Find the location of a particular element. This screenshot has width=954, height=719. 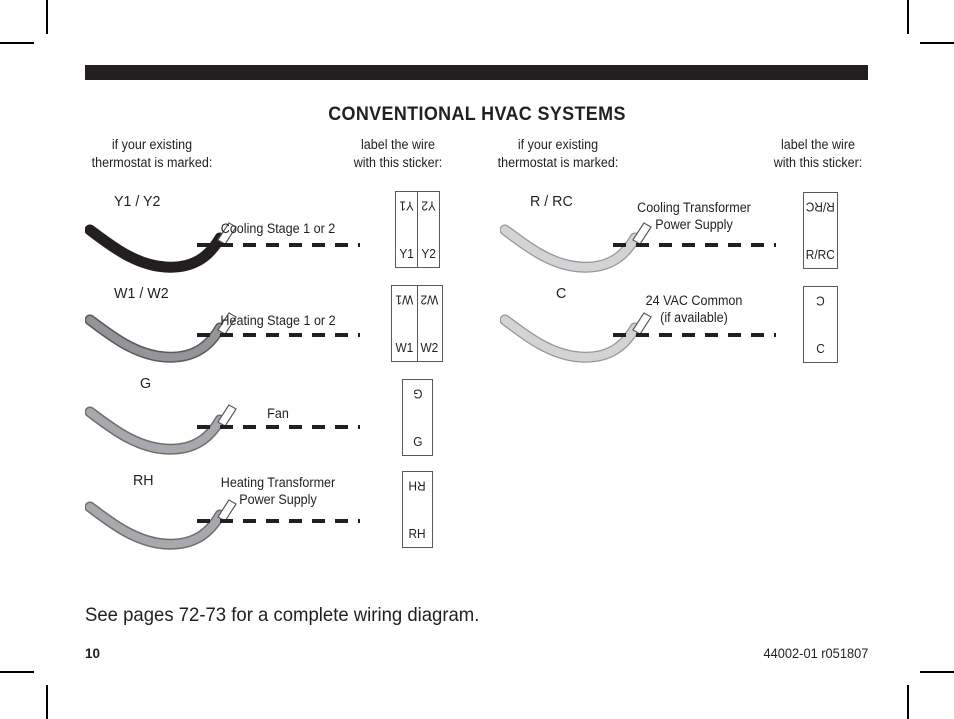

column-header-left-sticker-line1: label the wire is located at coordinates (398, 144).